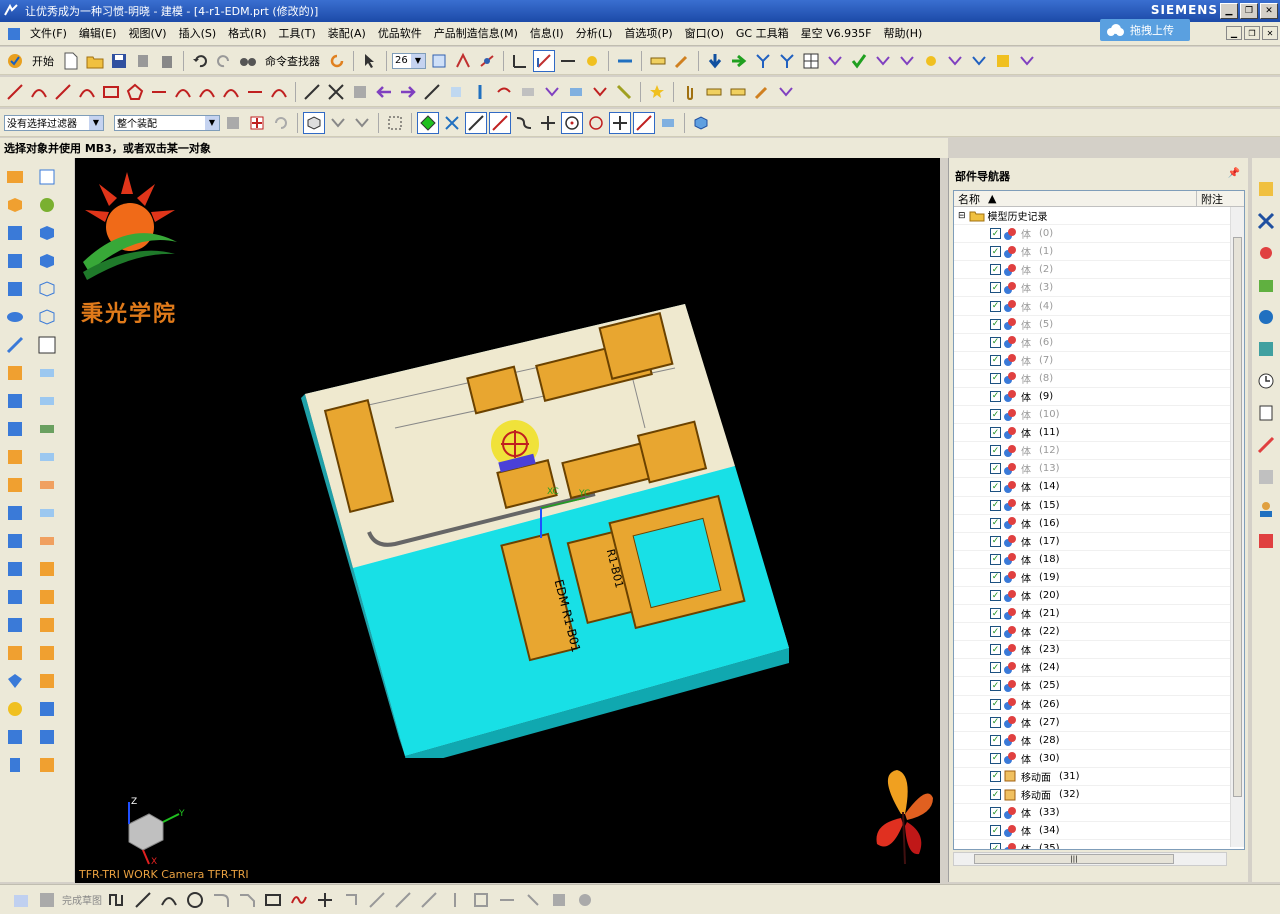 The height and width of the screenshot is (914, 1280). What do you see at coordinates (15, 317) in the screenshot?
I see `tool-4-icon` at bounding box center [15, 317].